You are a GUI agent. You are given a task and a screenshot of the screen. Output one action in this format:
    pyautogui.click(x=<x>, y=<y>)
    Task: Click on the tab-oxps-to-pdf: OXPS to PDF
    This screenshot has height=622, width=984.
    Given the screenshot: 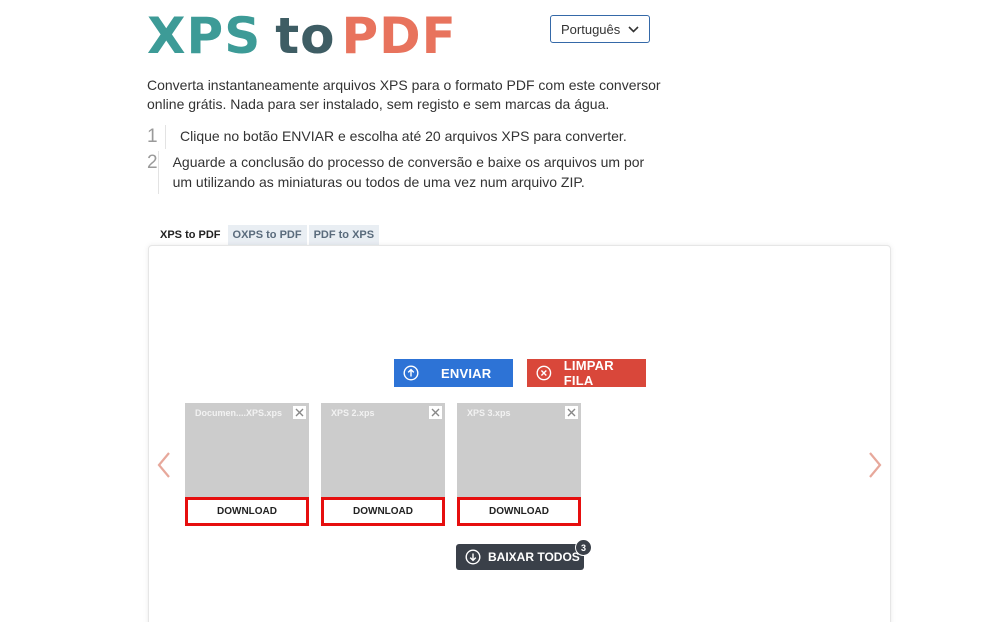 What is the action you would take?
    pyautogui.click(x=267, y=235)
    